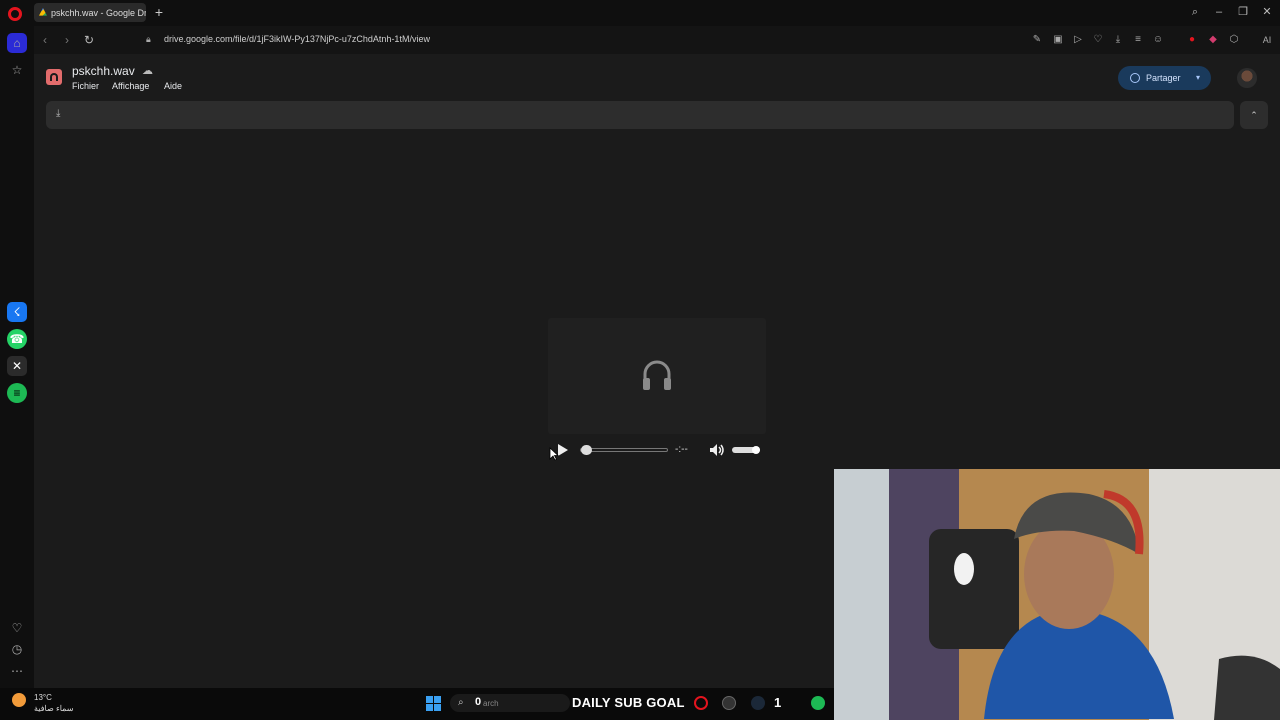  Describe the element at coordinates (17, 628) in the screenshot. I see `favorites-heart-icon: ♡` at that location.